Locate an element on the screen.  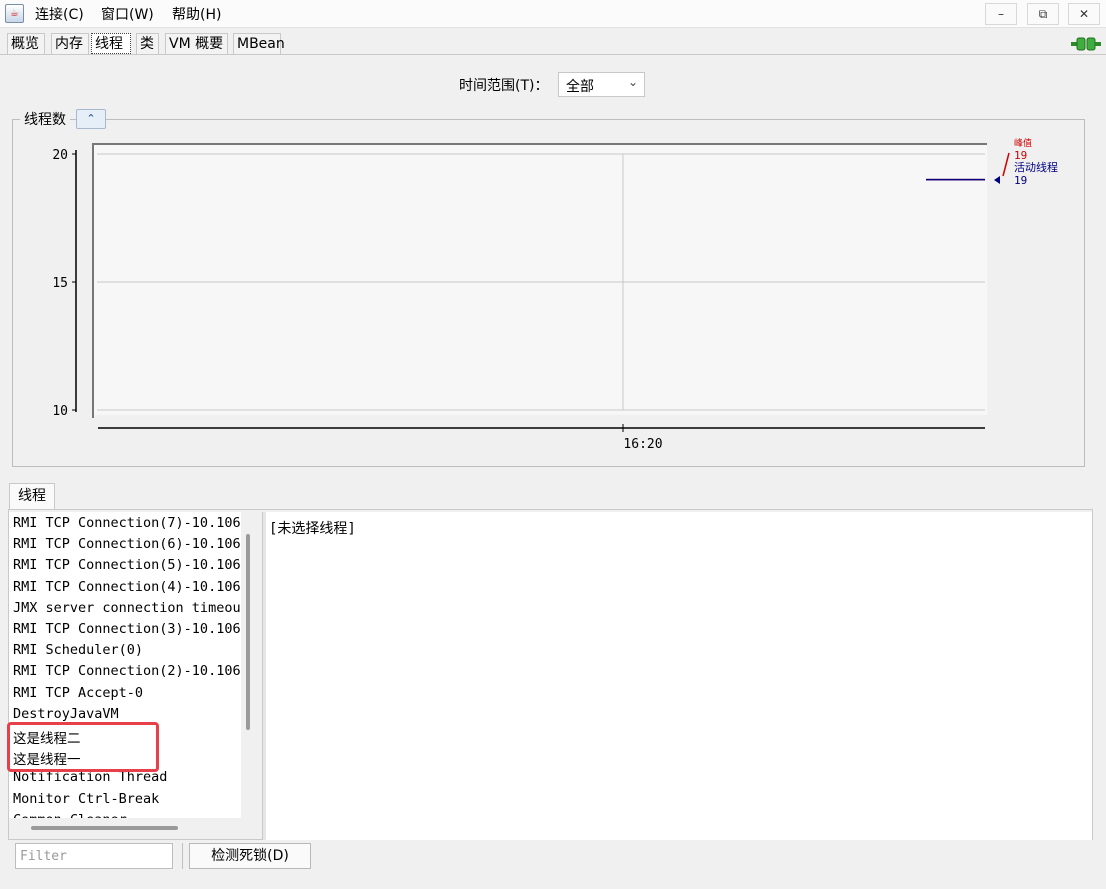
thread-list-item: RMI Scheduler(0) is located at coordinates (78, 650).